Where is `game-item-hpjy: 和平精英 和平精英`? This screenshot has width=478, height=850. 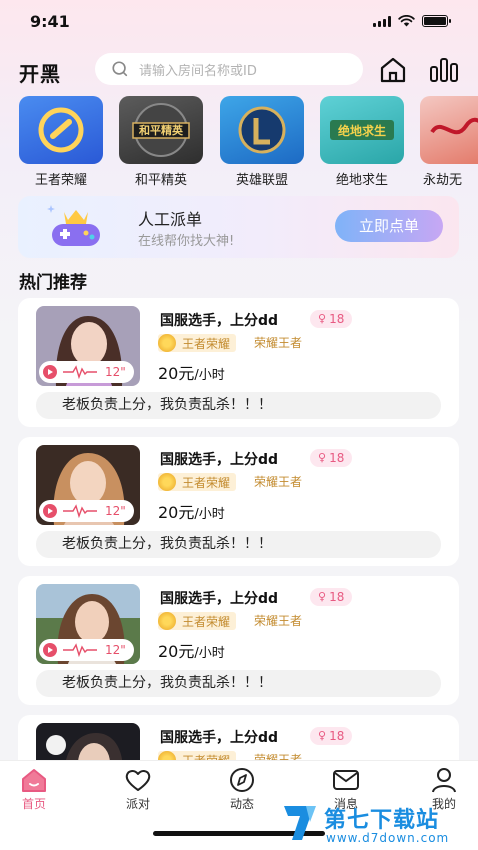 game-item-hpjy: 和平精英 和平精英 is located at coordinates (161, 142).